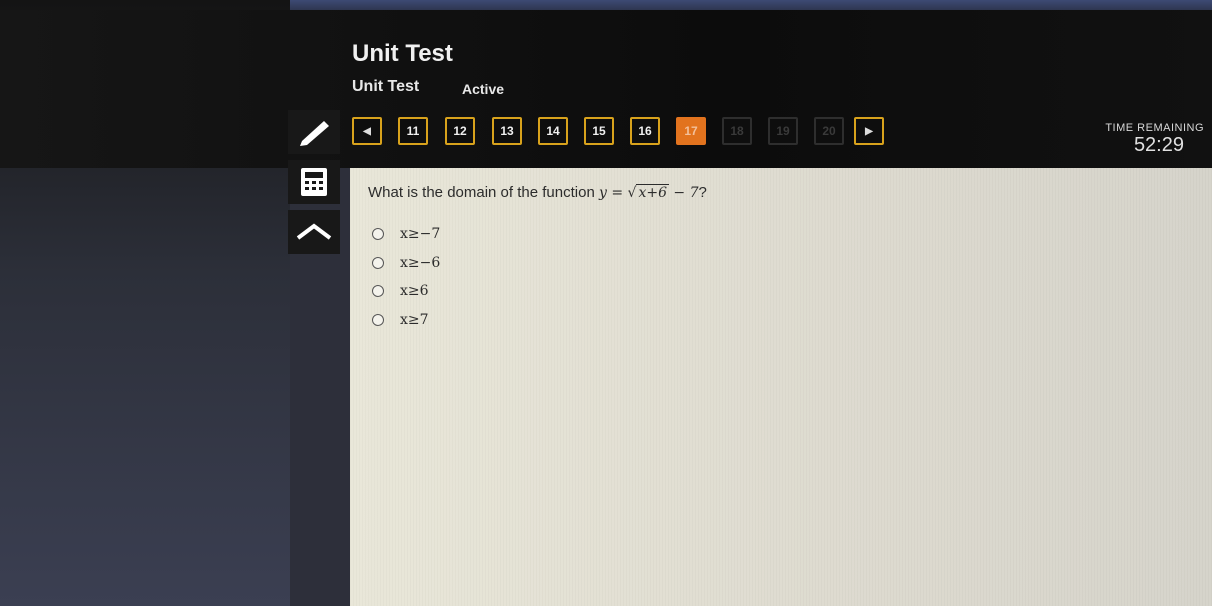 The image size is (1212, 606). I want to click on calculator-icon, so click(314, 182).